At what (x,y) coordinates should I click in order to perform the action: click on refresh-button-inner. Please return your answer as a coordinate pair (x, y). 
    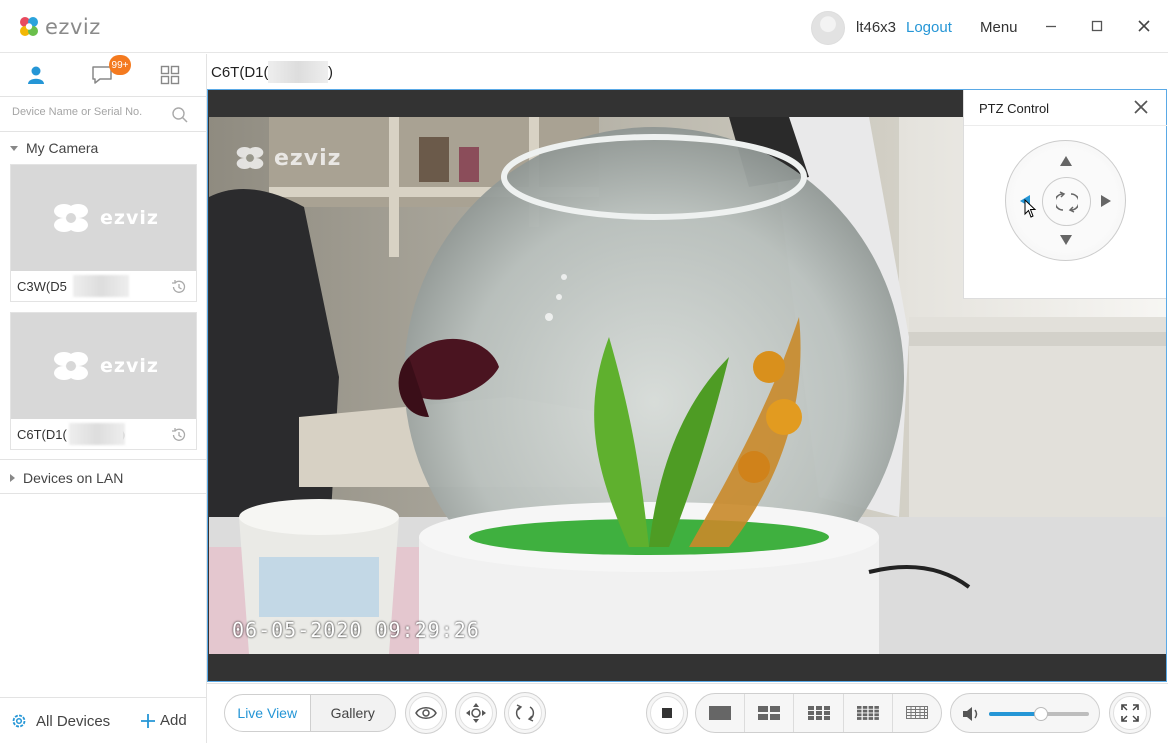
    Looking at the image, I should click on (525, 713).